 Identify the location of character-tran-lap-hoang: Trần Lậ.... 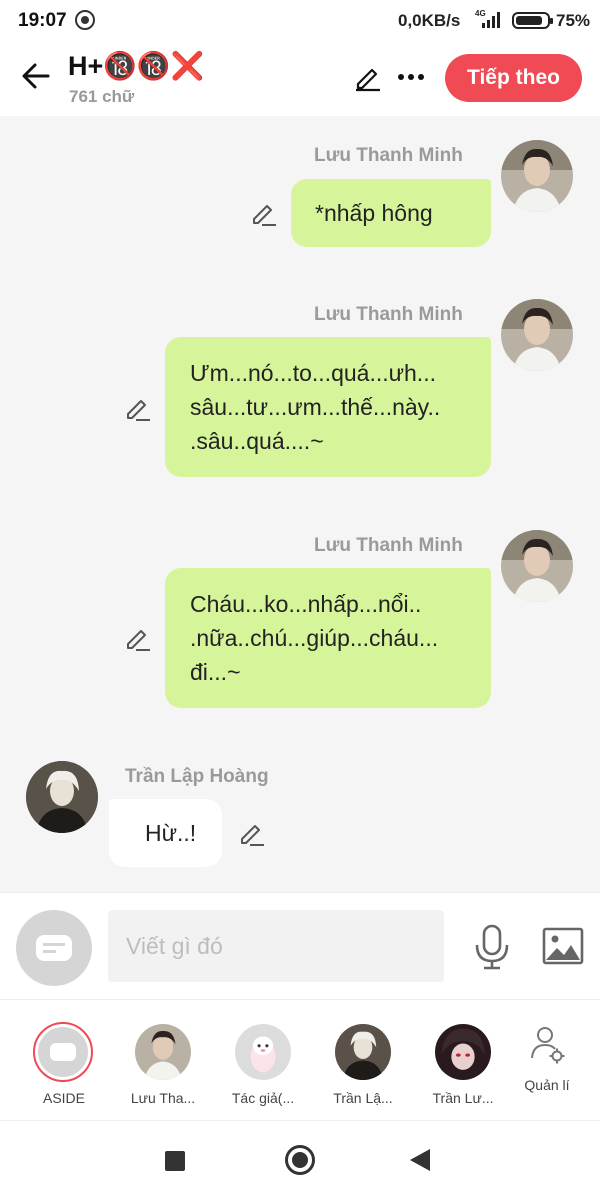
(363, 1068).